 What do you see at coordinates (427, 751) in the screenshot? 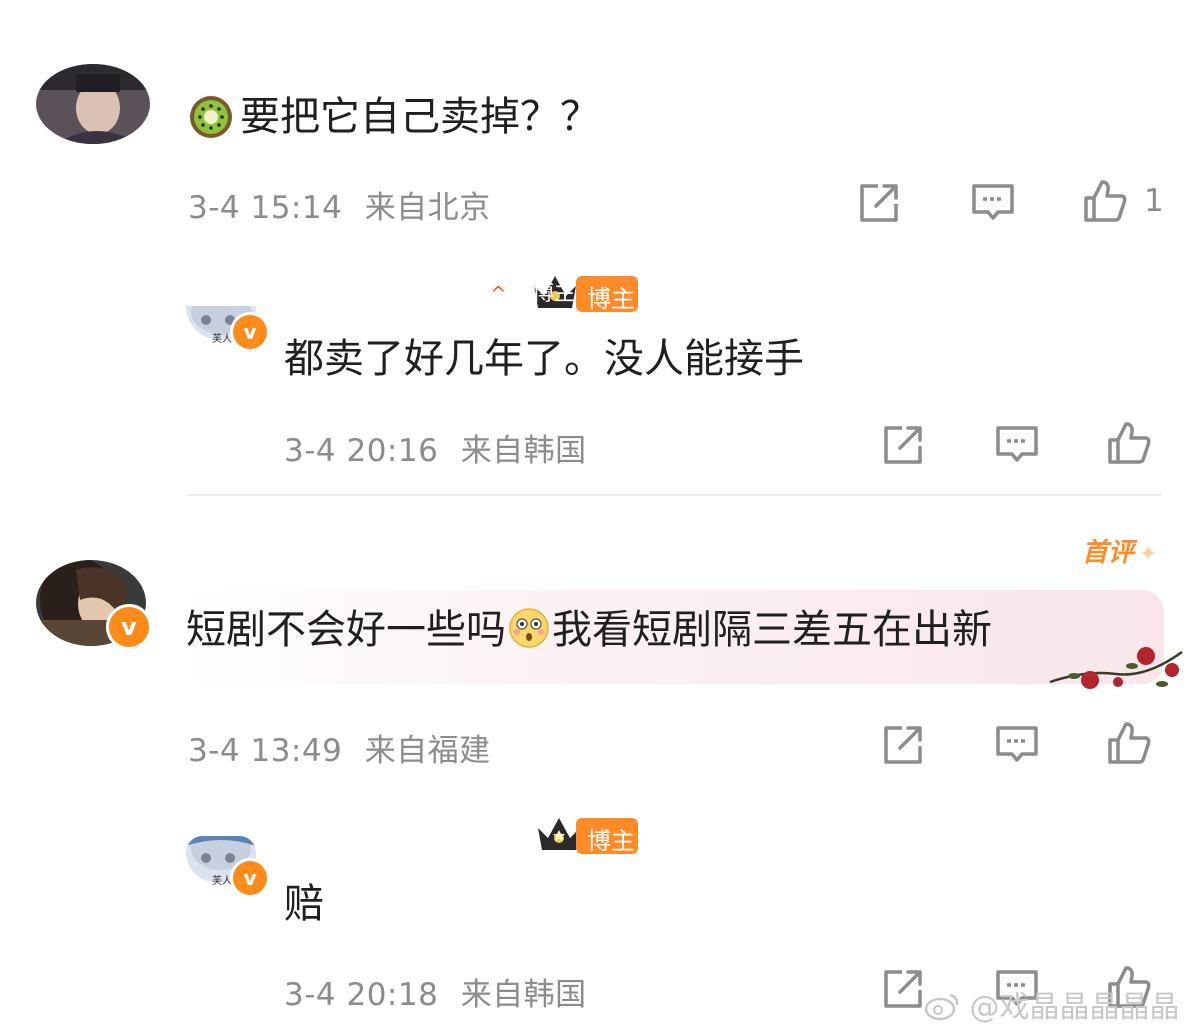
I see `comment-location: 来自福建` at bounding box center [427, 751].